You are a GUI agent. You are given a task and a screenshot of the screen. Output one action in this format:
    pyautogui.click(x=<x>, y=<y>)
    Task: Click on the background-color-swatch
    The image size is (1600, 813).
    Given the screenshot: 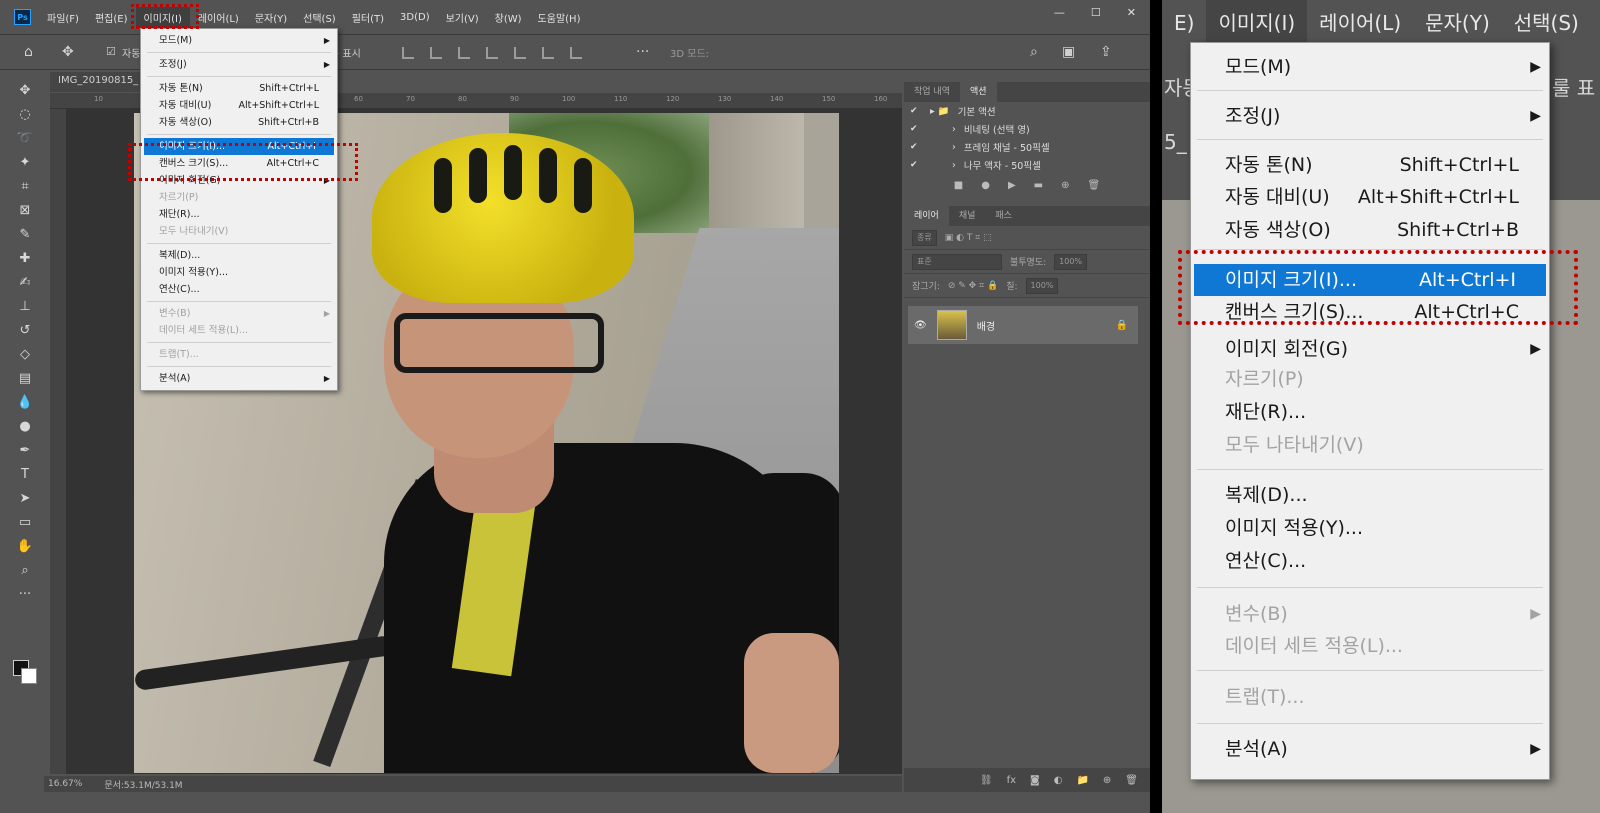 What is the action you would take?
    pyautogui.click(x=29, y=676)
    